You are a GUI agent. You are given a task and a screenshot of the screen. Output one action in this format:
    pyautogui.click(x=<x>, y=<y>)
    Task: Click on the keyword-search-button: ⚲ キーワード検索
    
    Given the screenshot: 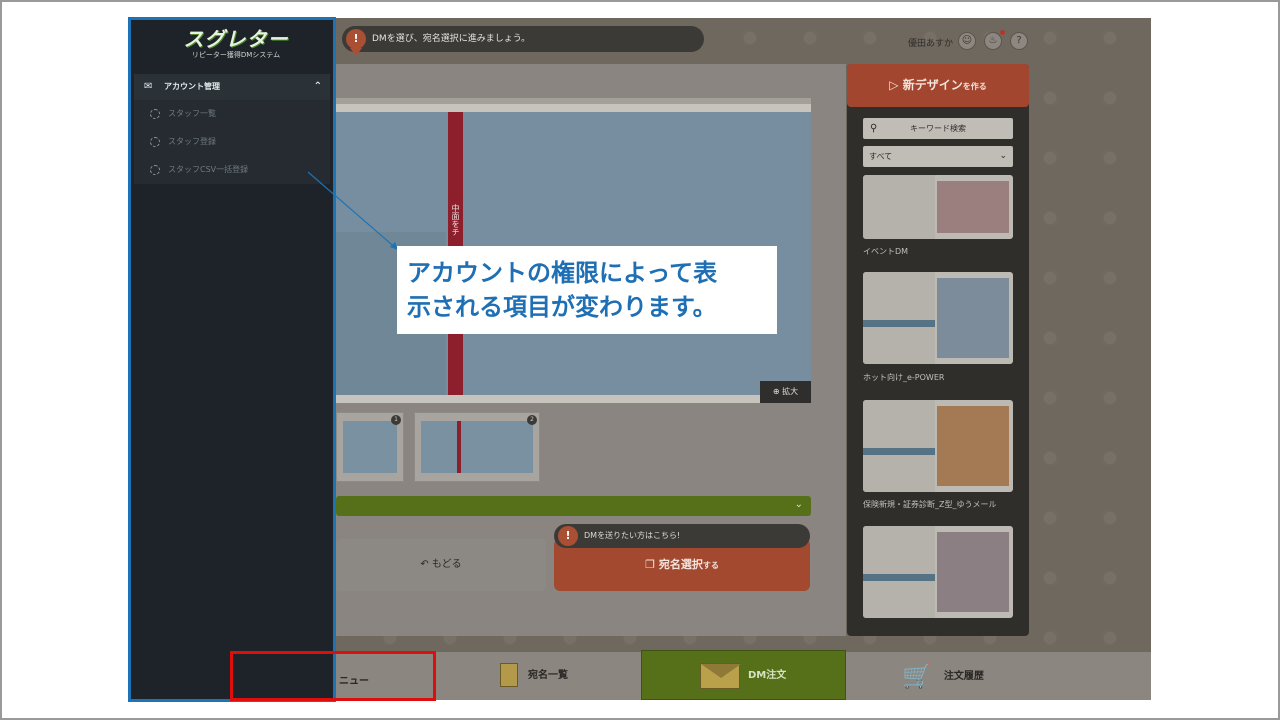 What is the action you would take?
    pyautogui.click(x=938, y=128)
    